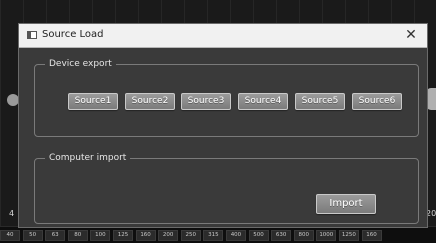 This screenshot has height=243, width=436. I want to click on ruler-tick: 63, so click(55, 235).